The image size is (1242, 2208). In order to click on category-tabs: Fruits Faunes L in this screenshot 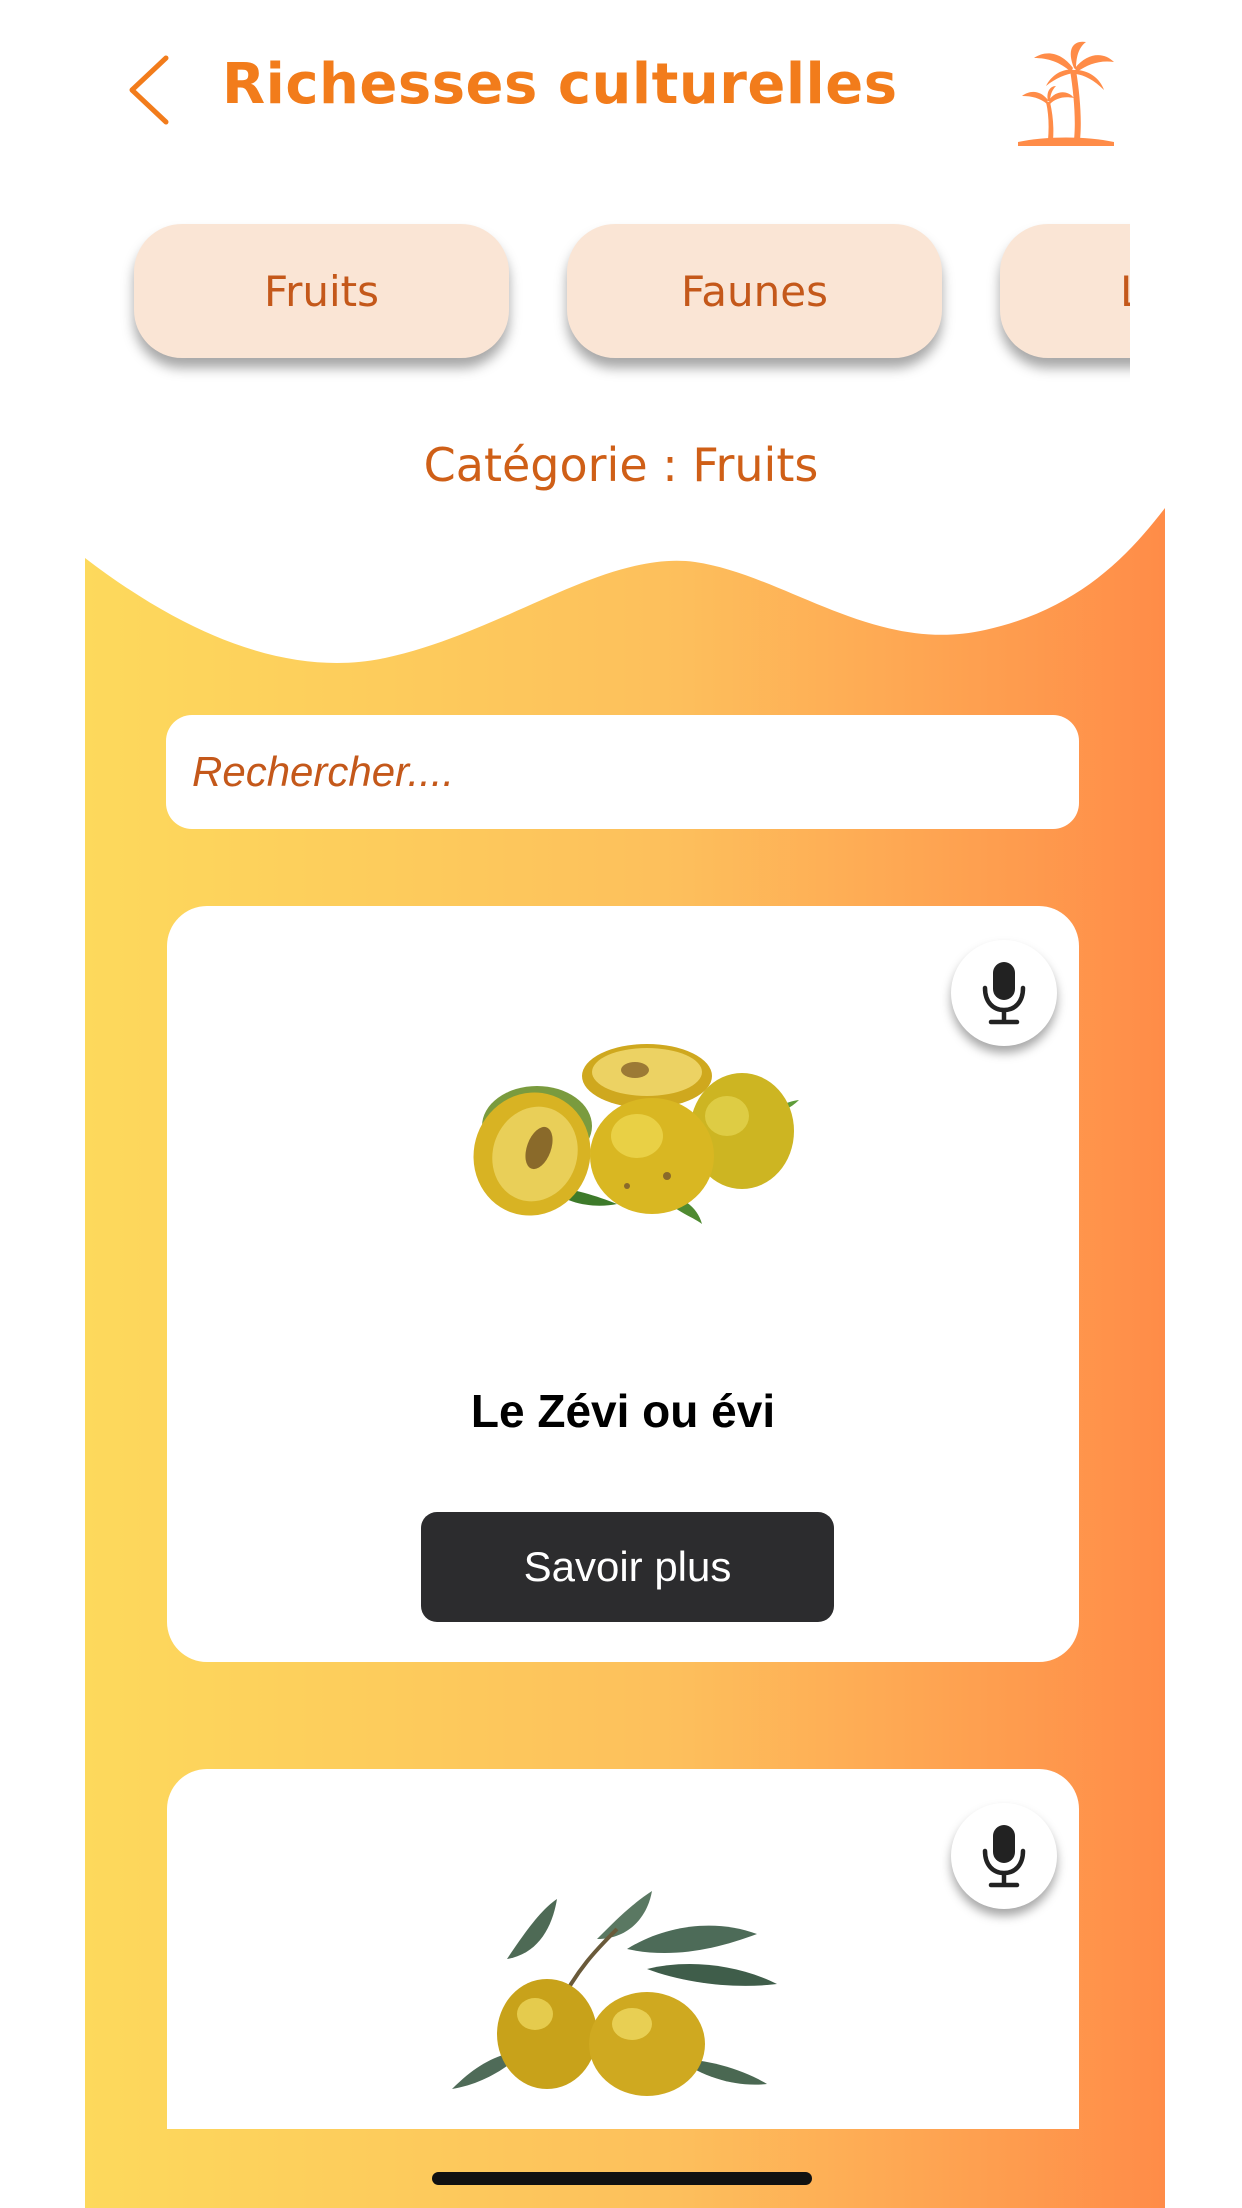, I will do `click(620, 310)`.